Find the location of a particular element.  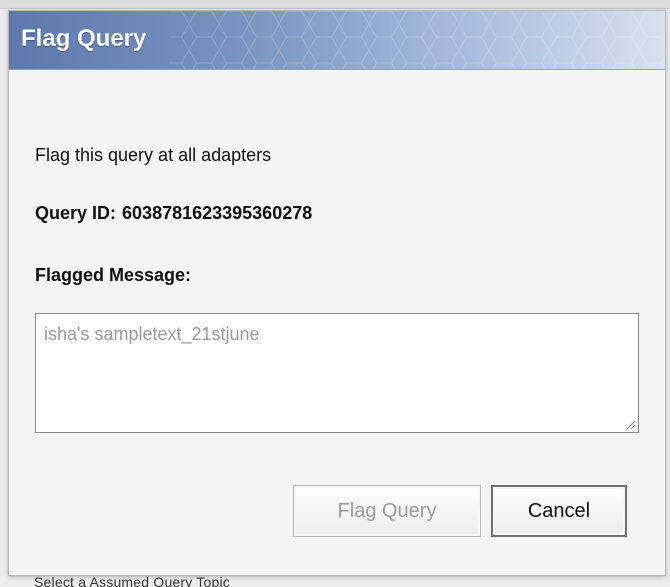

dialog-title: Flag Query is located at coordinates (84, 38).